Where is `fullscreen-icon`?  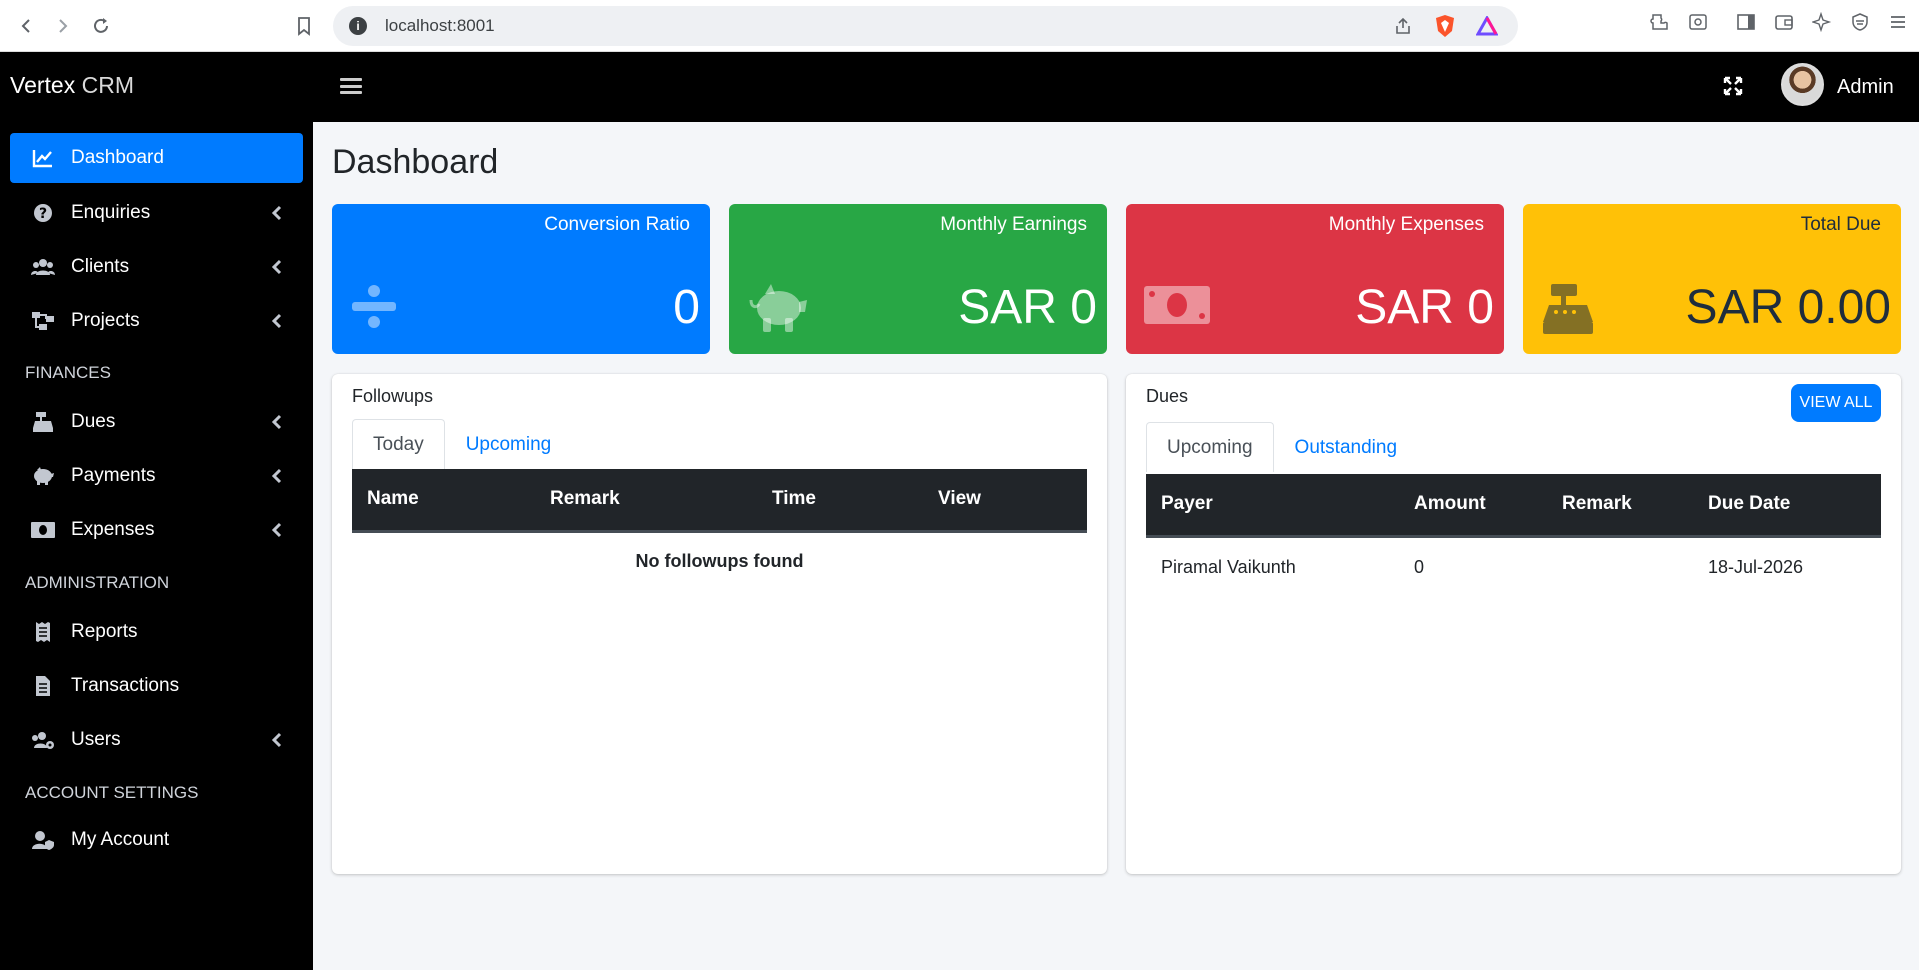
fullscreen-icon is located at coordinates (1733, 86).